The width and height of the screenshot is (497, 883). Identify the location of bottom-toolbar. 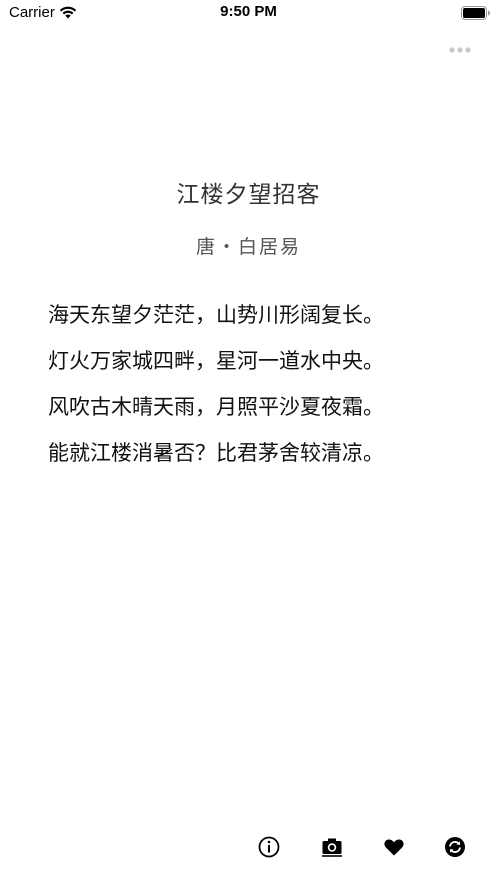
(248, 851).